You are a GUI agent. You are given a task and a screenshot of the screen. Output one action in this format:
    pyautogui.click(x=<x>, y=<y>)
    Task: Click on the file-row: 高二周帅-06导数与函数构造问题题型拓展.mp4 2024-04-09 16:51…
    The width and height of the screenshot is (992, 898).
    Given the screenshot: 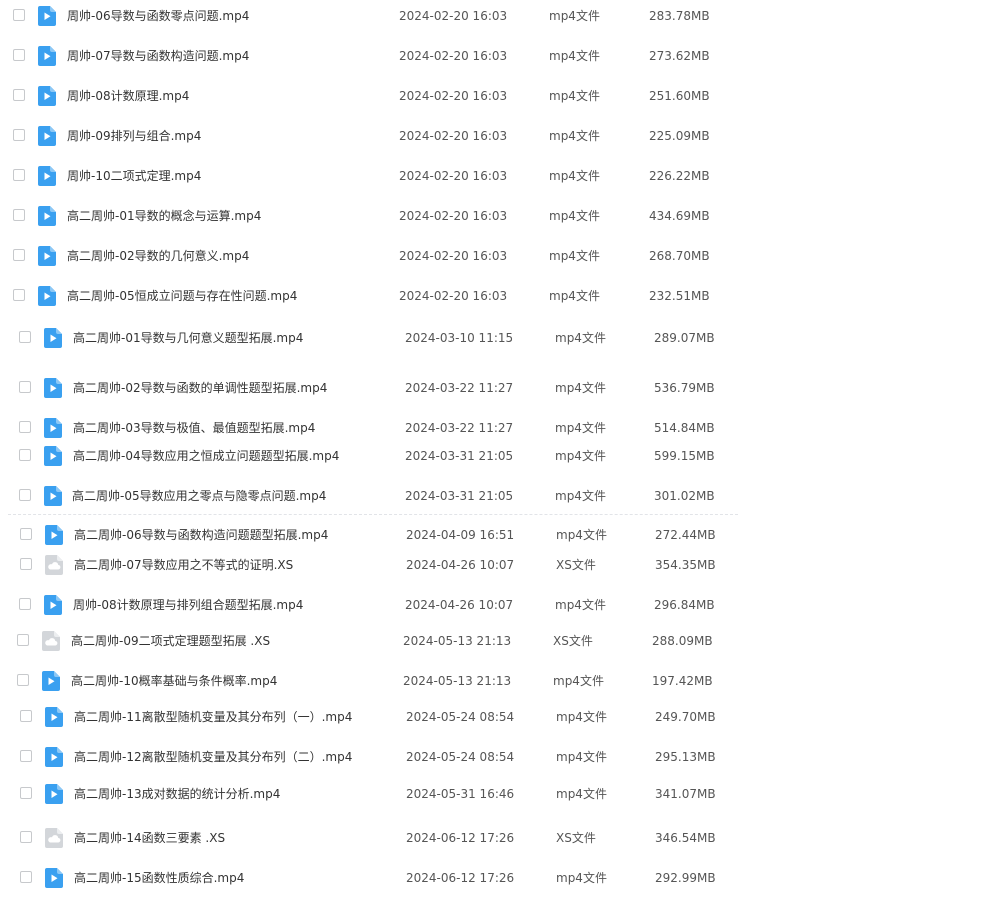 What is the action you would take?
    pyautogui.click(x=380, y=535)
    